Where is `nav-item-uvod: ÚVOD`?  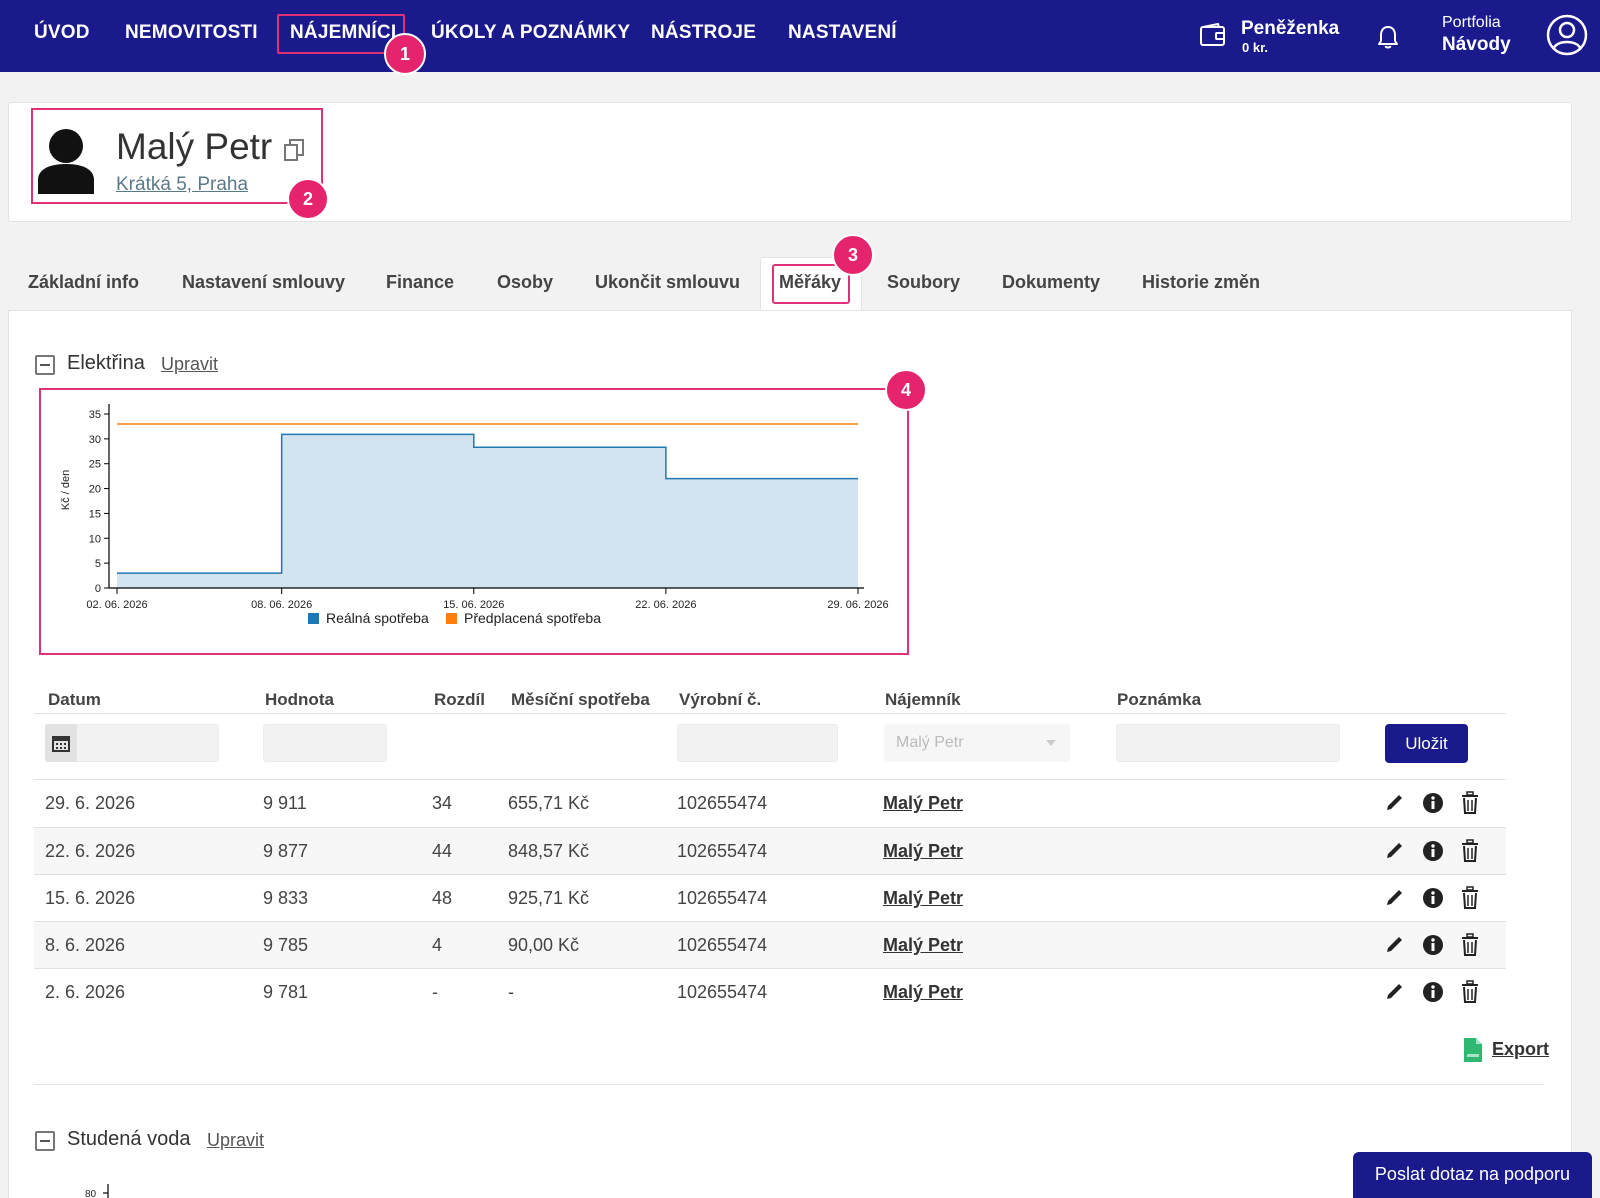 nav-item-uvod: ÚVOD is located at coordinates (62, 33).